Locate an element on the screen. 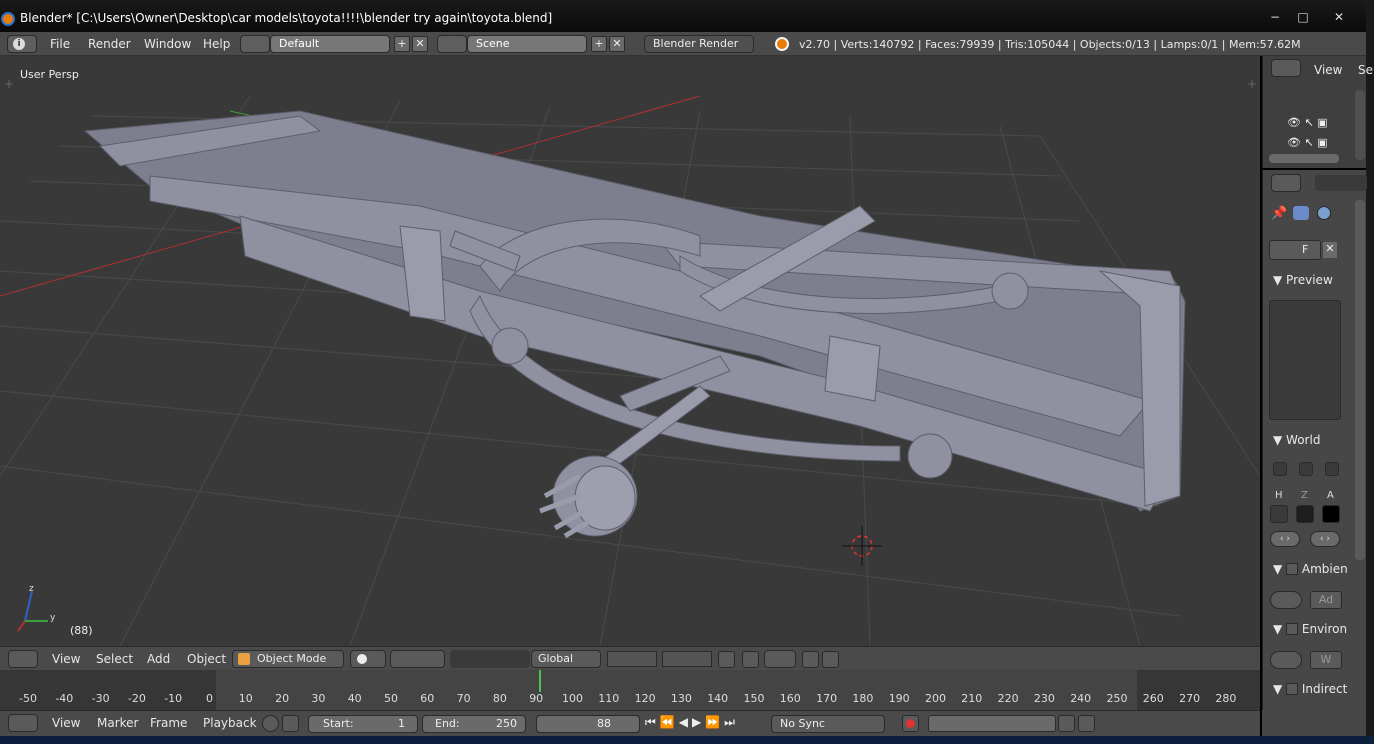 The image size is (1374, 744). add-screen-icon: + is located at coordinates (402, 44).